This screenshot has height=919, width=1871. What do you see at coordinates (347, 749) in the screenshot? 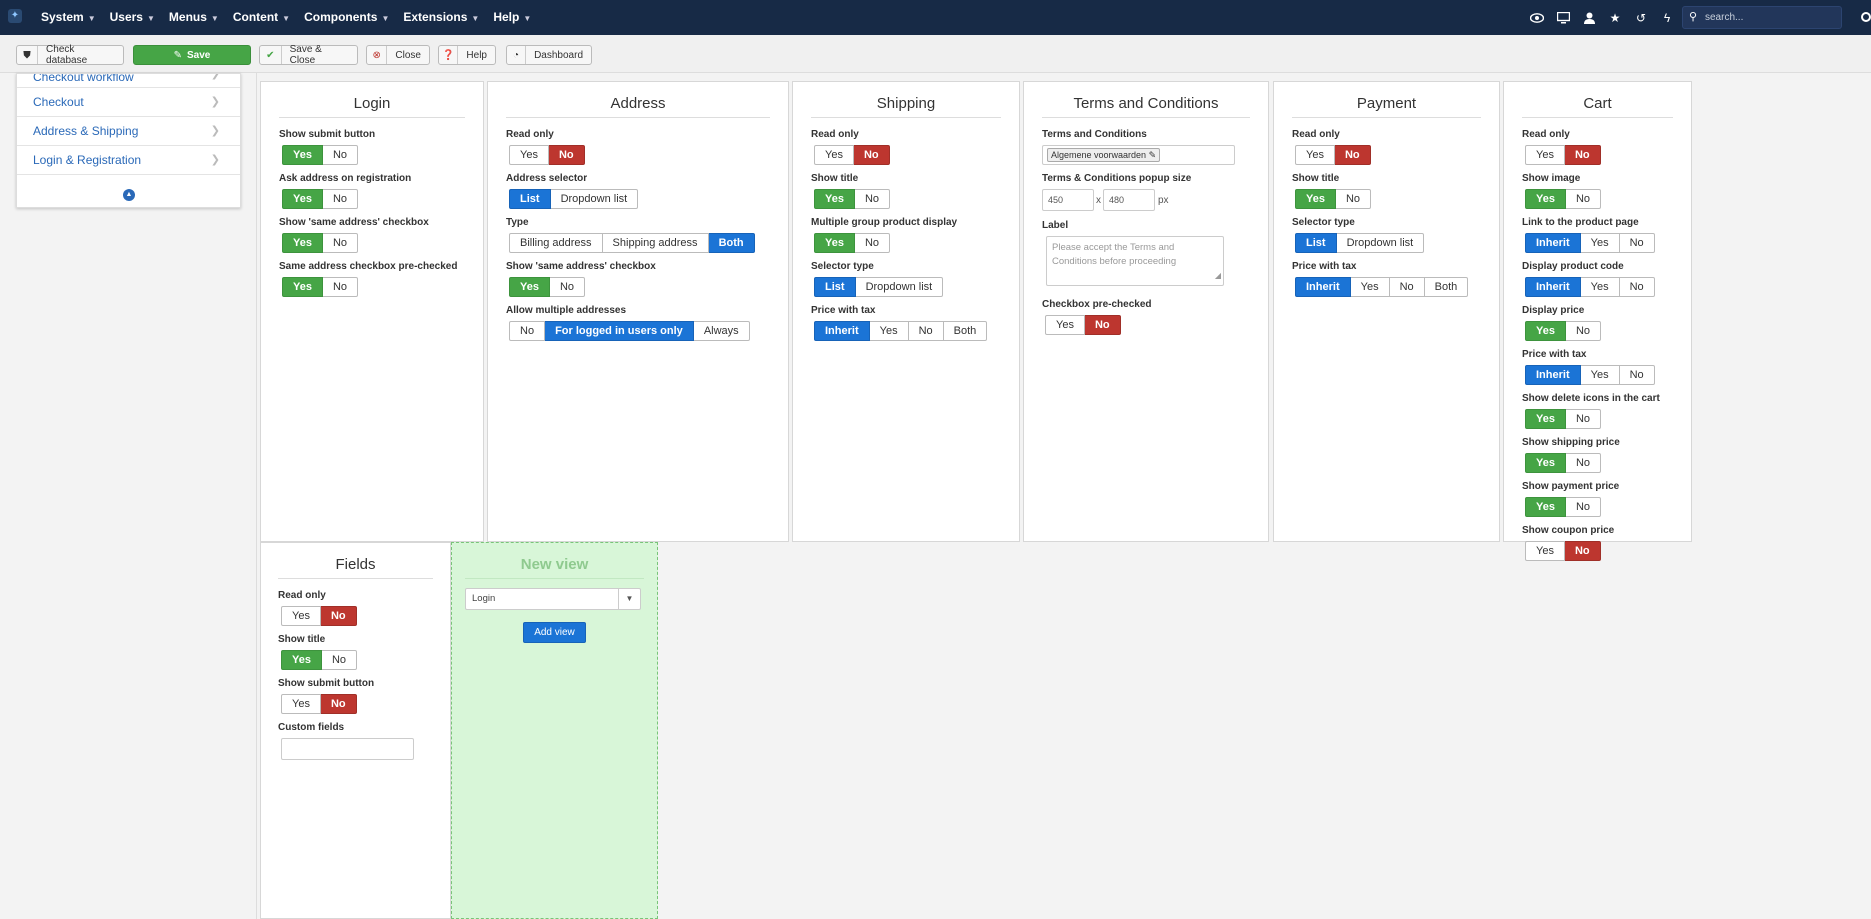
I see `custom-fields-input` at bounding box center [347, 749].